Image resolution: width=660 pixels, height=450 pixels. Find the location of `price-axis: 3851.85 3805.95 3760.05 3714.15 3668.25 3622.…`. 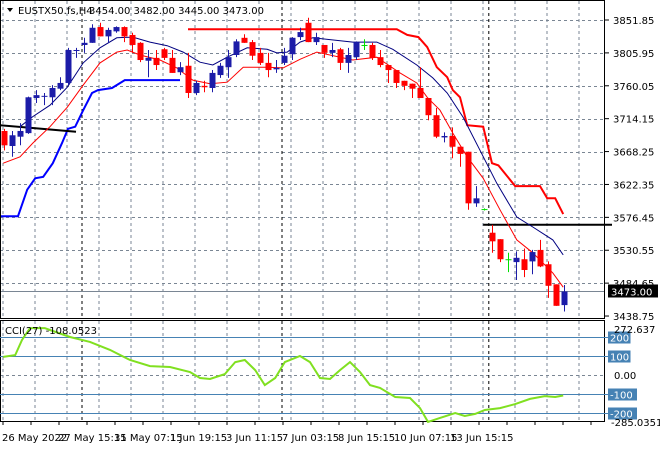

price-axis: 3851.85 3805.95 3760.05 3714.15 3668.25 3622.… is located at coordinates (631, 169).